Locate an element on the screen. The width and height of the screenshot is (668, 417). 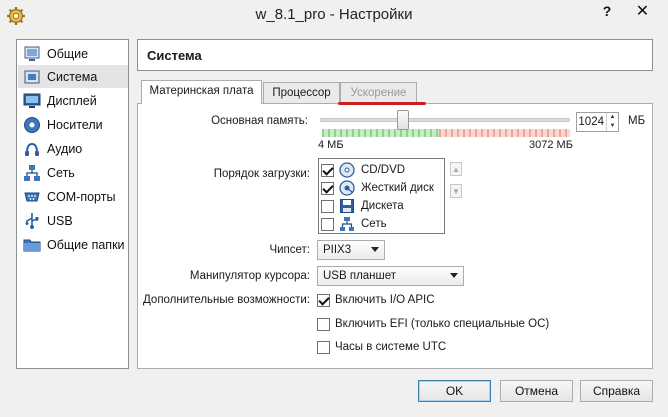
title-bar: w_8.1_pro - Настройки ? ✕ is located at coordinates (334, 15).